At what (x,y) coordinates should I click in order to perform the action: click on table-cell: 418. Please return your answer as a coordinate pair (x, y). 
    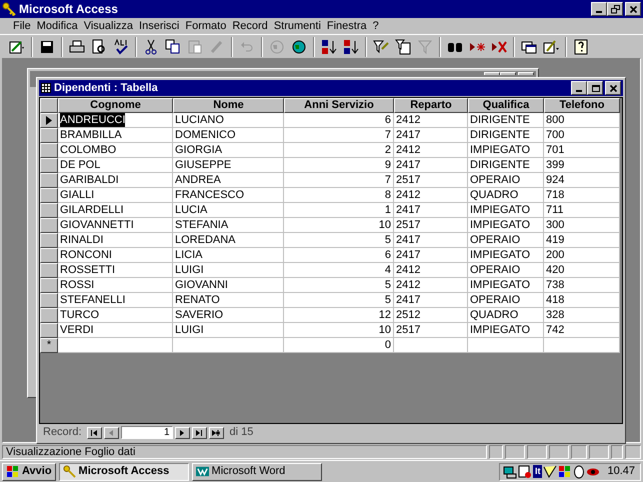
    Looking at the image, I should click on (582, 300).